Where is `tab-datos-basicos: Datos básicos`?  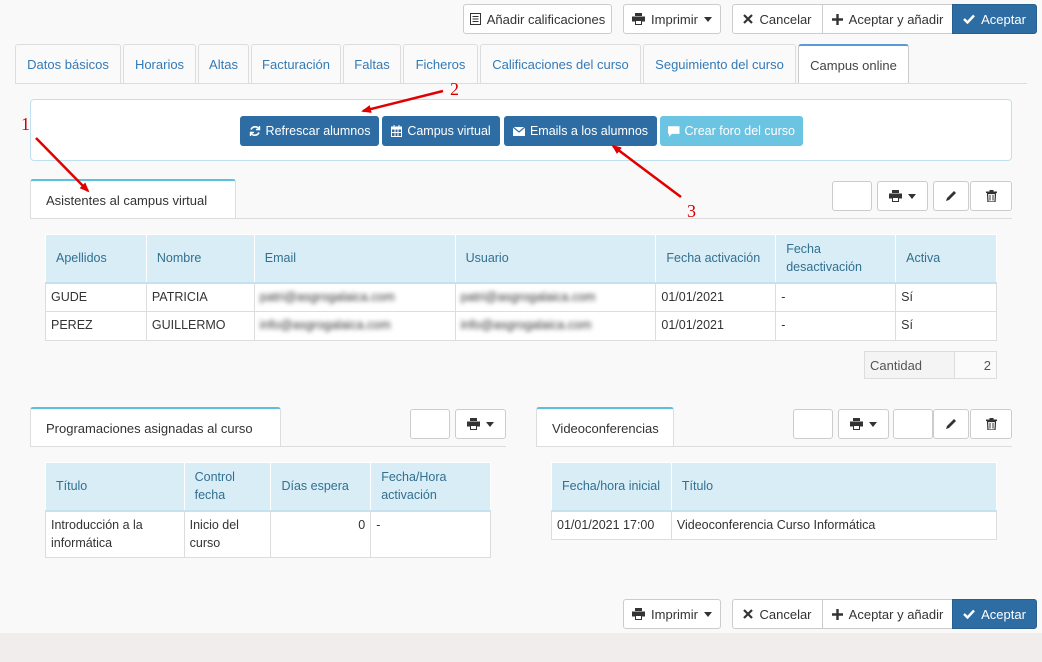 tab-datos-basicos: Datos básicos is located at coordinates (68, 64).